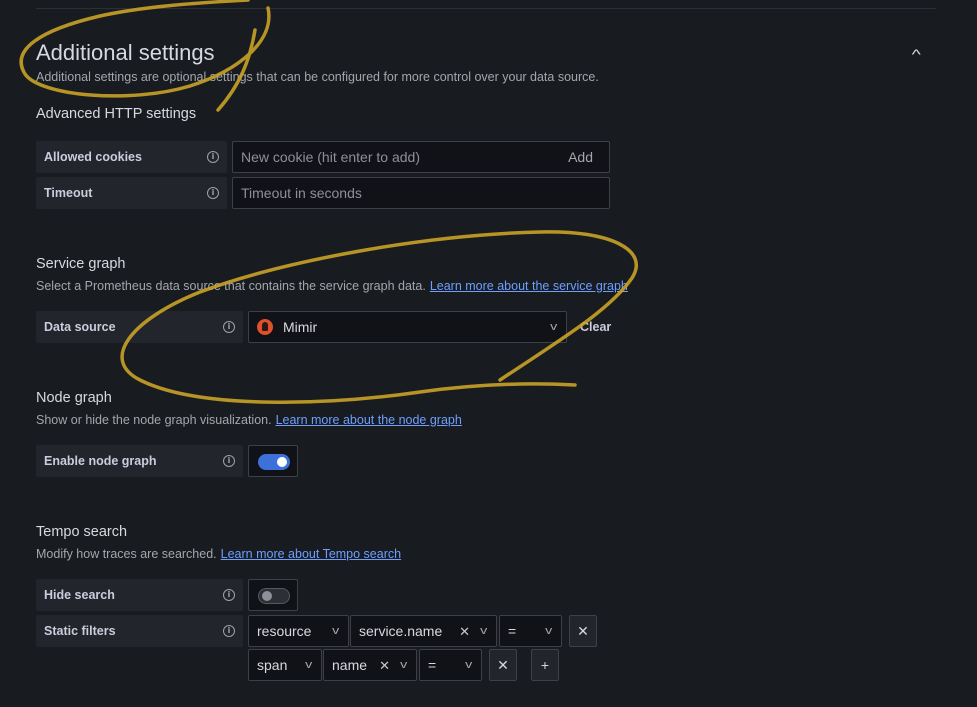  What do you see at coordinates (311, 554) in the screenshot?
I see `tempo-search-learn-more-link: Learn more about Tempo search` at bounding box center [311, 554].